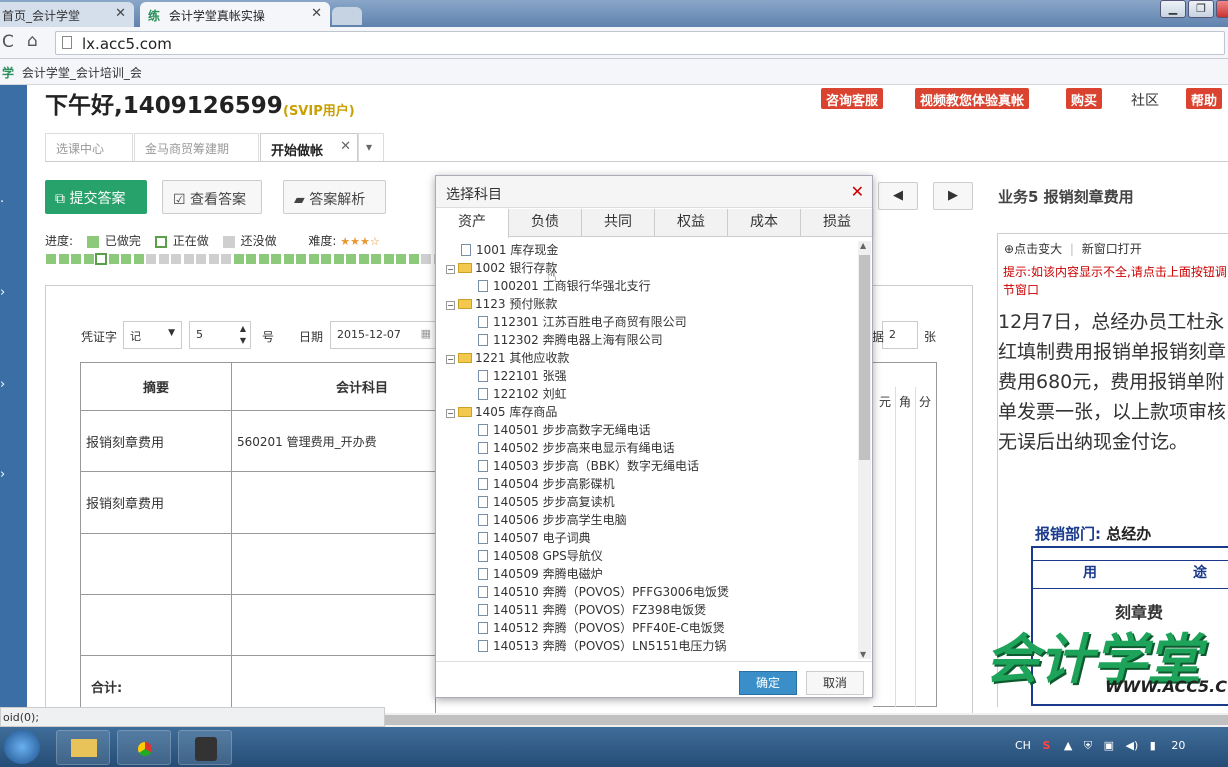  I want to click on prev-task-button: ◀, so click(898, 196).